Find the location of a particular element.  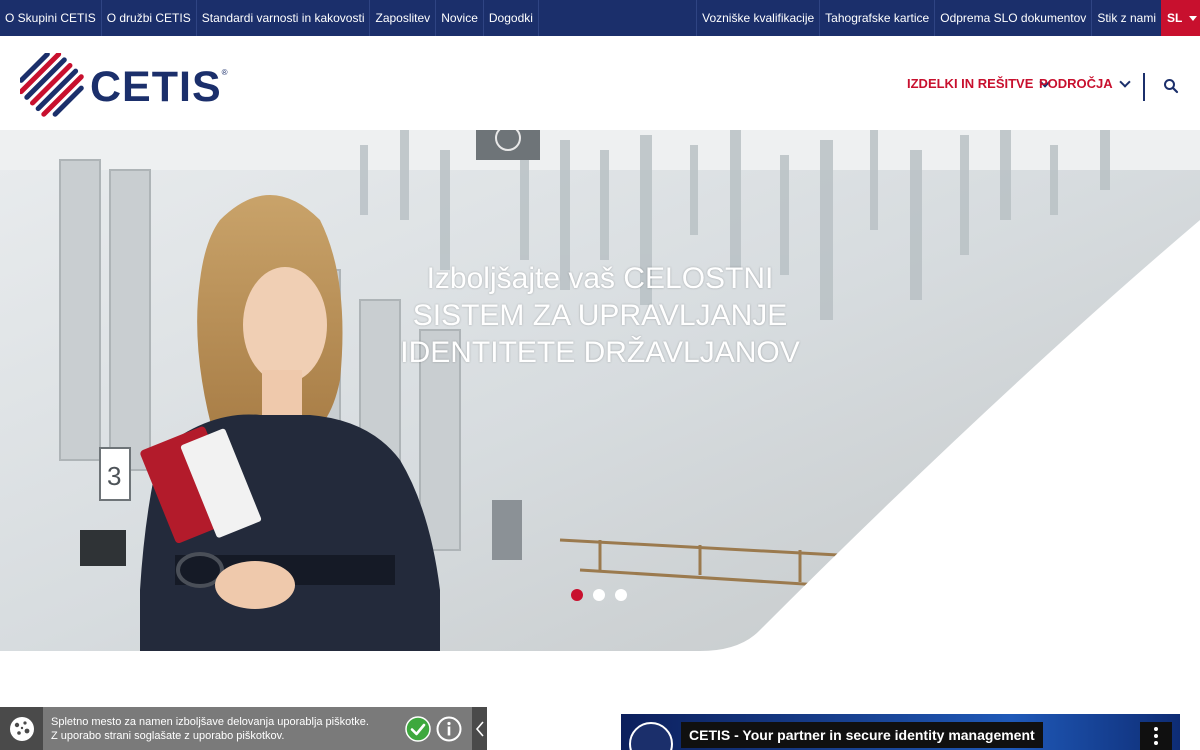

nav-podrocja-label: PODROČJA is located at coordinates (1076, 83).